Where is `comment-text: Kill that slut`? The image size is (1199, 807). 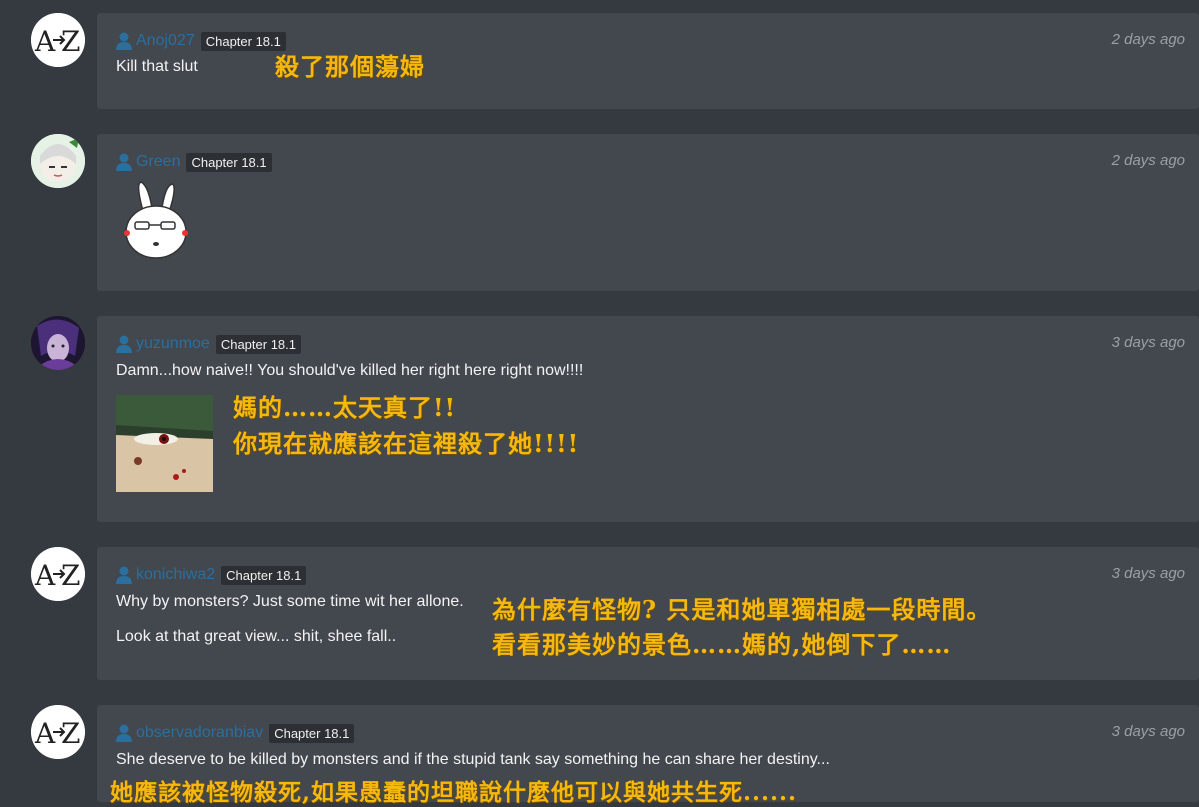
comment-text: Kill that slut is located at coordinates (157, 66).